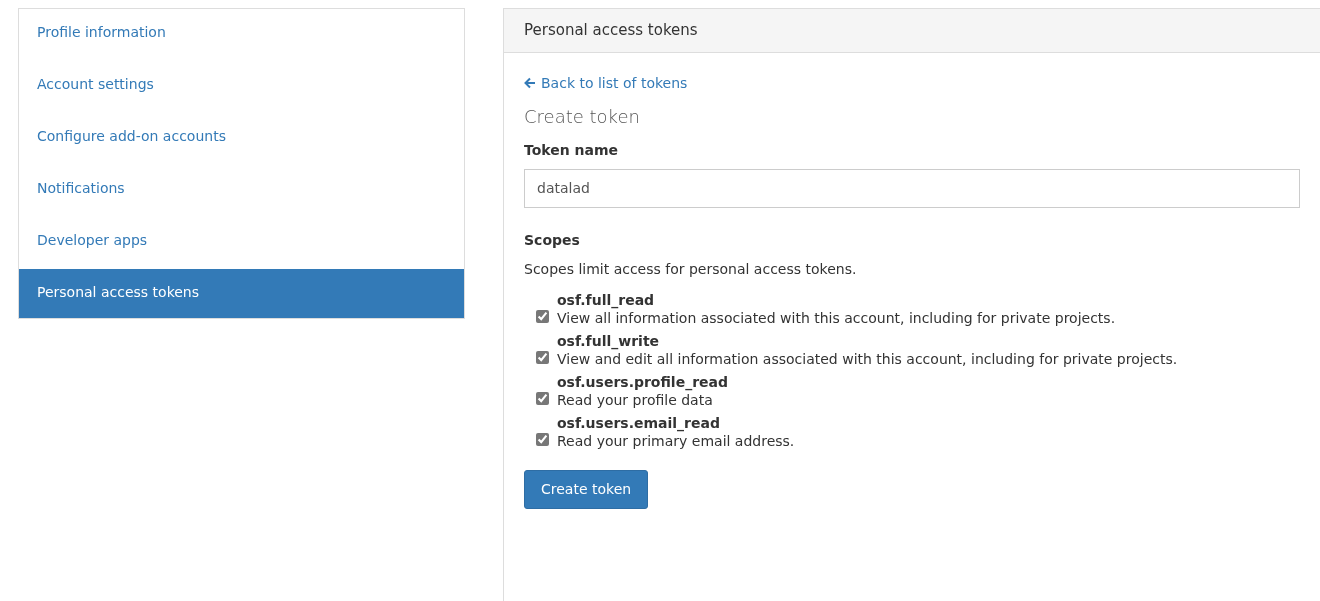 The height and width of the screenshot is (601, 1320). What do you see at coordinates (241, 293) in the screenshot?
I see `sidebar-item: Personal access tokens` at bounding box center [241, 293].